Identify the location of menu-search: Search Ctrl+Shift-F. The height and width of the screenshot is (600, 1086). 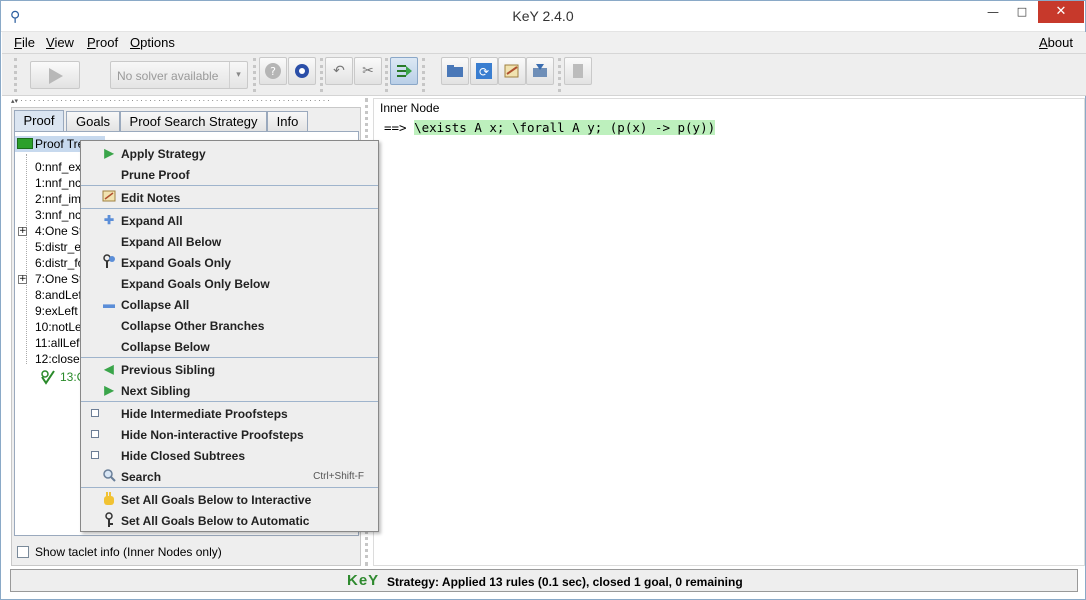
(229, 476).